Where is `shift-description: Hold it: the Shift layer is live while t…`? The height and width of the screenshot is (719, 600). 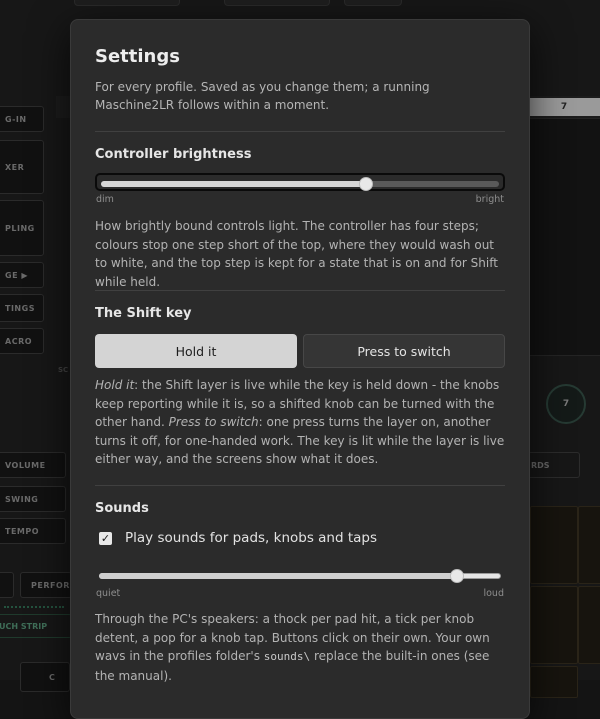
shift-description: Hold it: the Shift layer is live while t… is located at coordinates (301, 422).